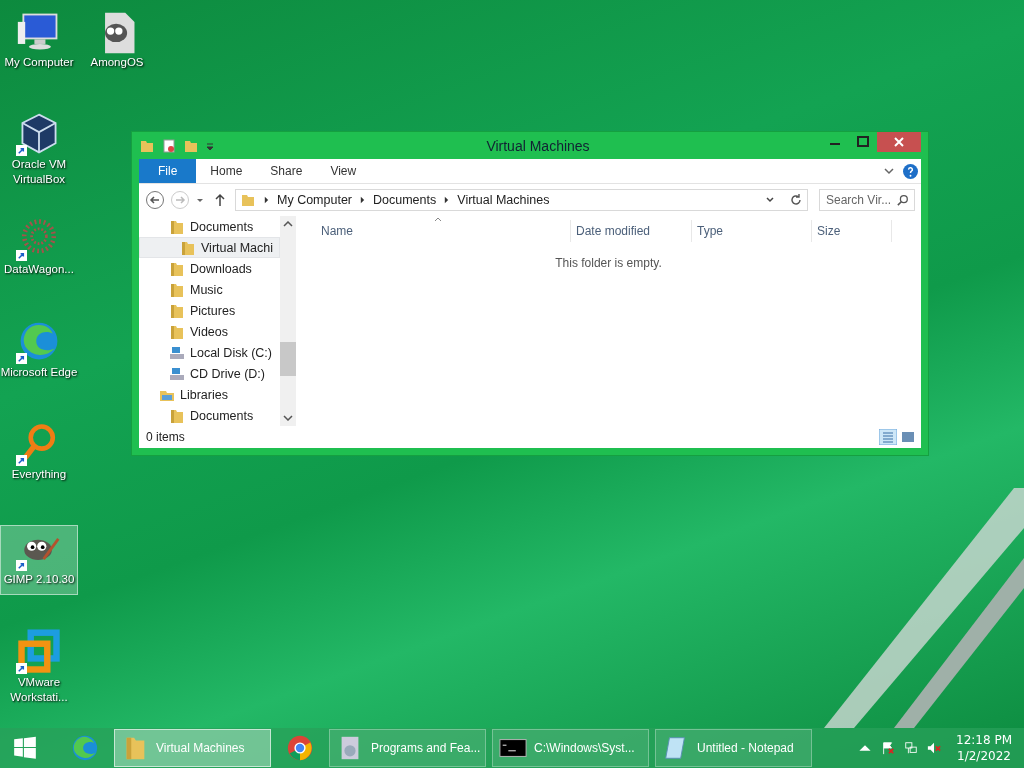  Describe the element at coordinates (220, 200) in the screenshot. I see `up-arrow-icon` at that location.